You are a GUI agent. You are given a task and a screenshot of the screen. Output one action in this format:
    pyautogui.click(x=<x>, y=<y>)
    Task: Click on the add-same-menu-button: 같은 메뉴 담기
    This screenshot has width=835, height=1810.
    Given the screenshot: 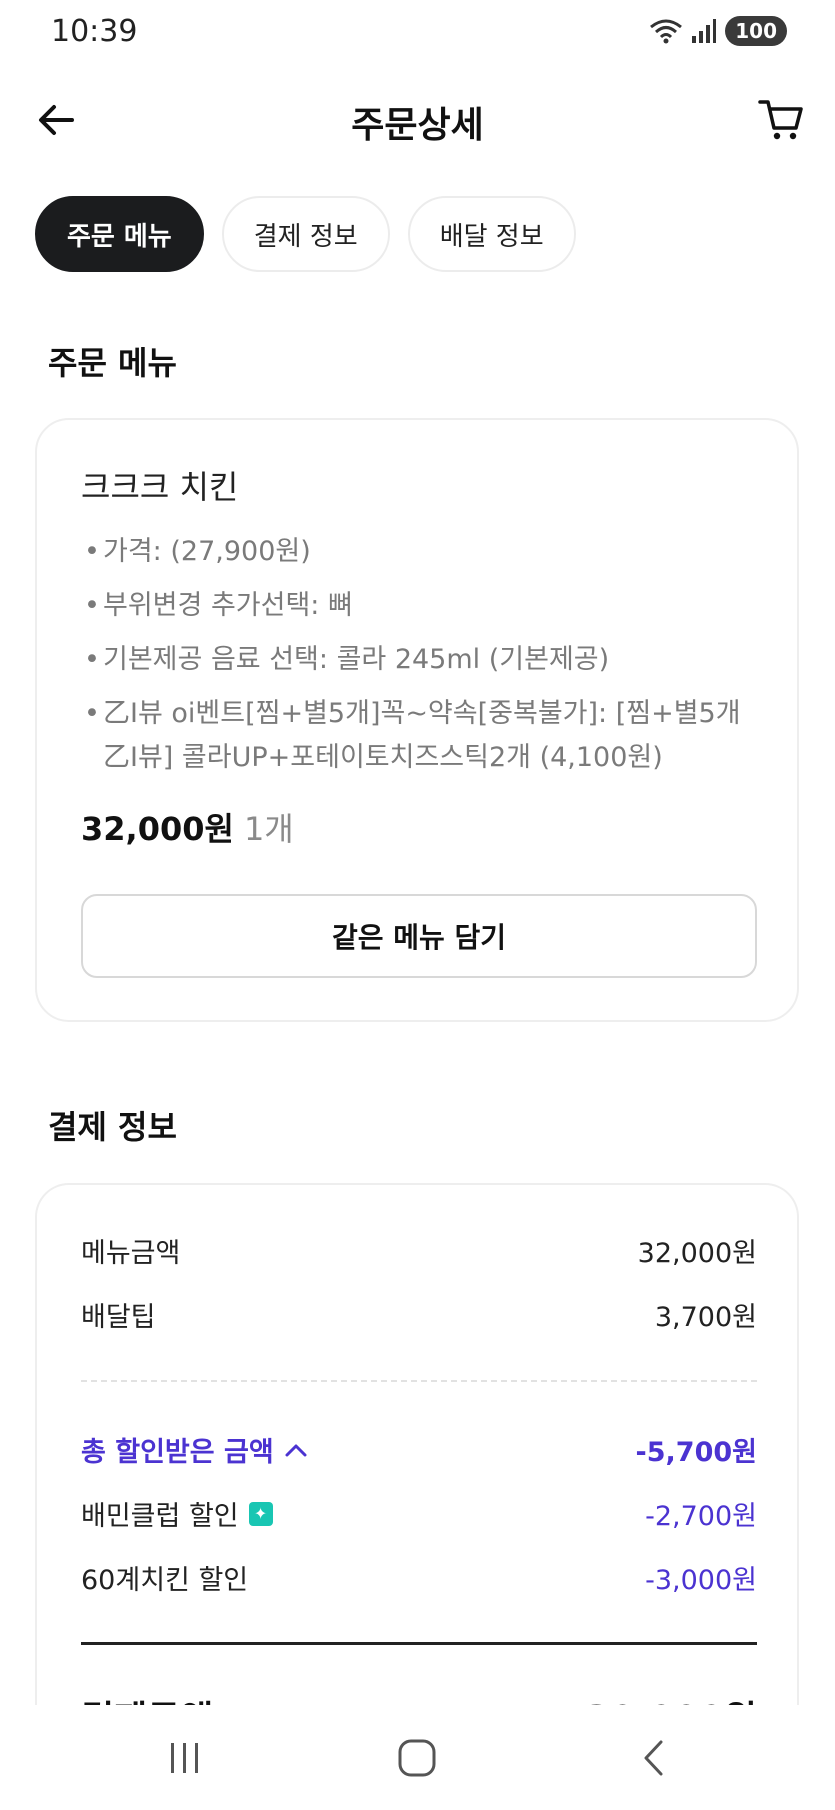 What is the action you would take?
    pyautogui.click(x=419, y=936)
    